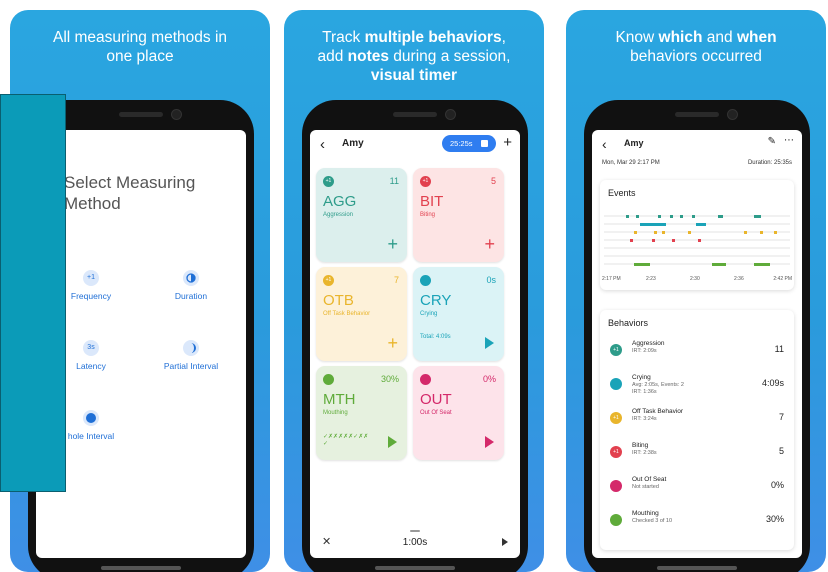 The image size is (828, 572). Describe the element at coordinates (415, 542) in the screenshot. I see `interval-timer: 1:00s` at that location.